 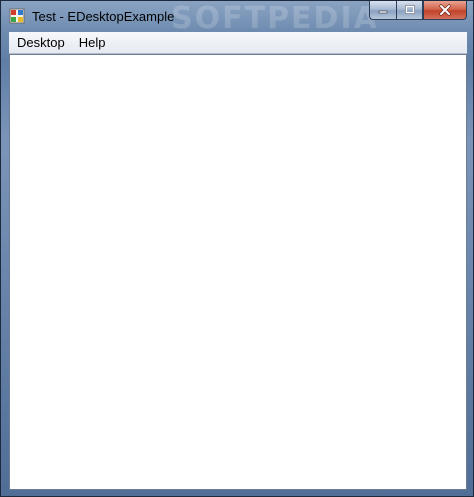 I want to click on minimize-button, so click(x=382, y=10).